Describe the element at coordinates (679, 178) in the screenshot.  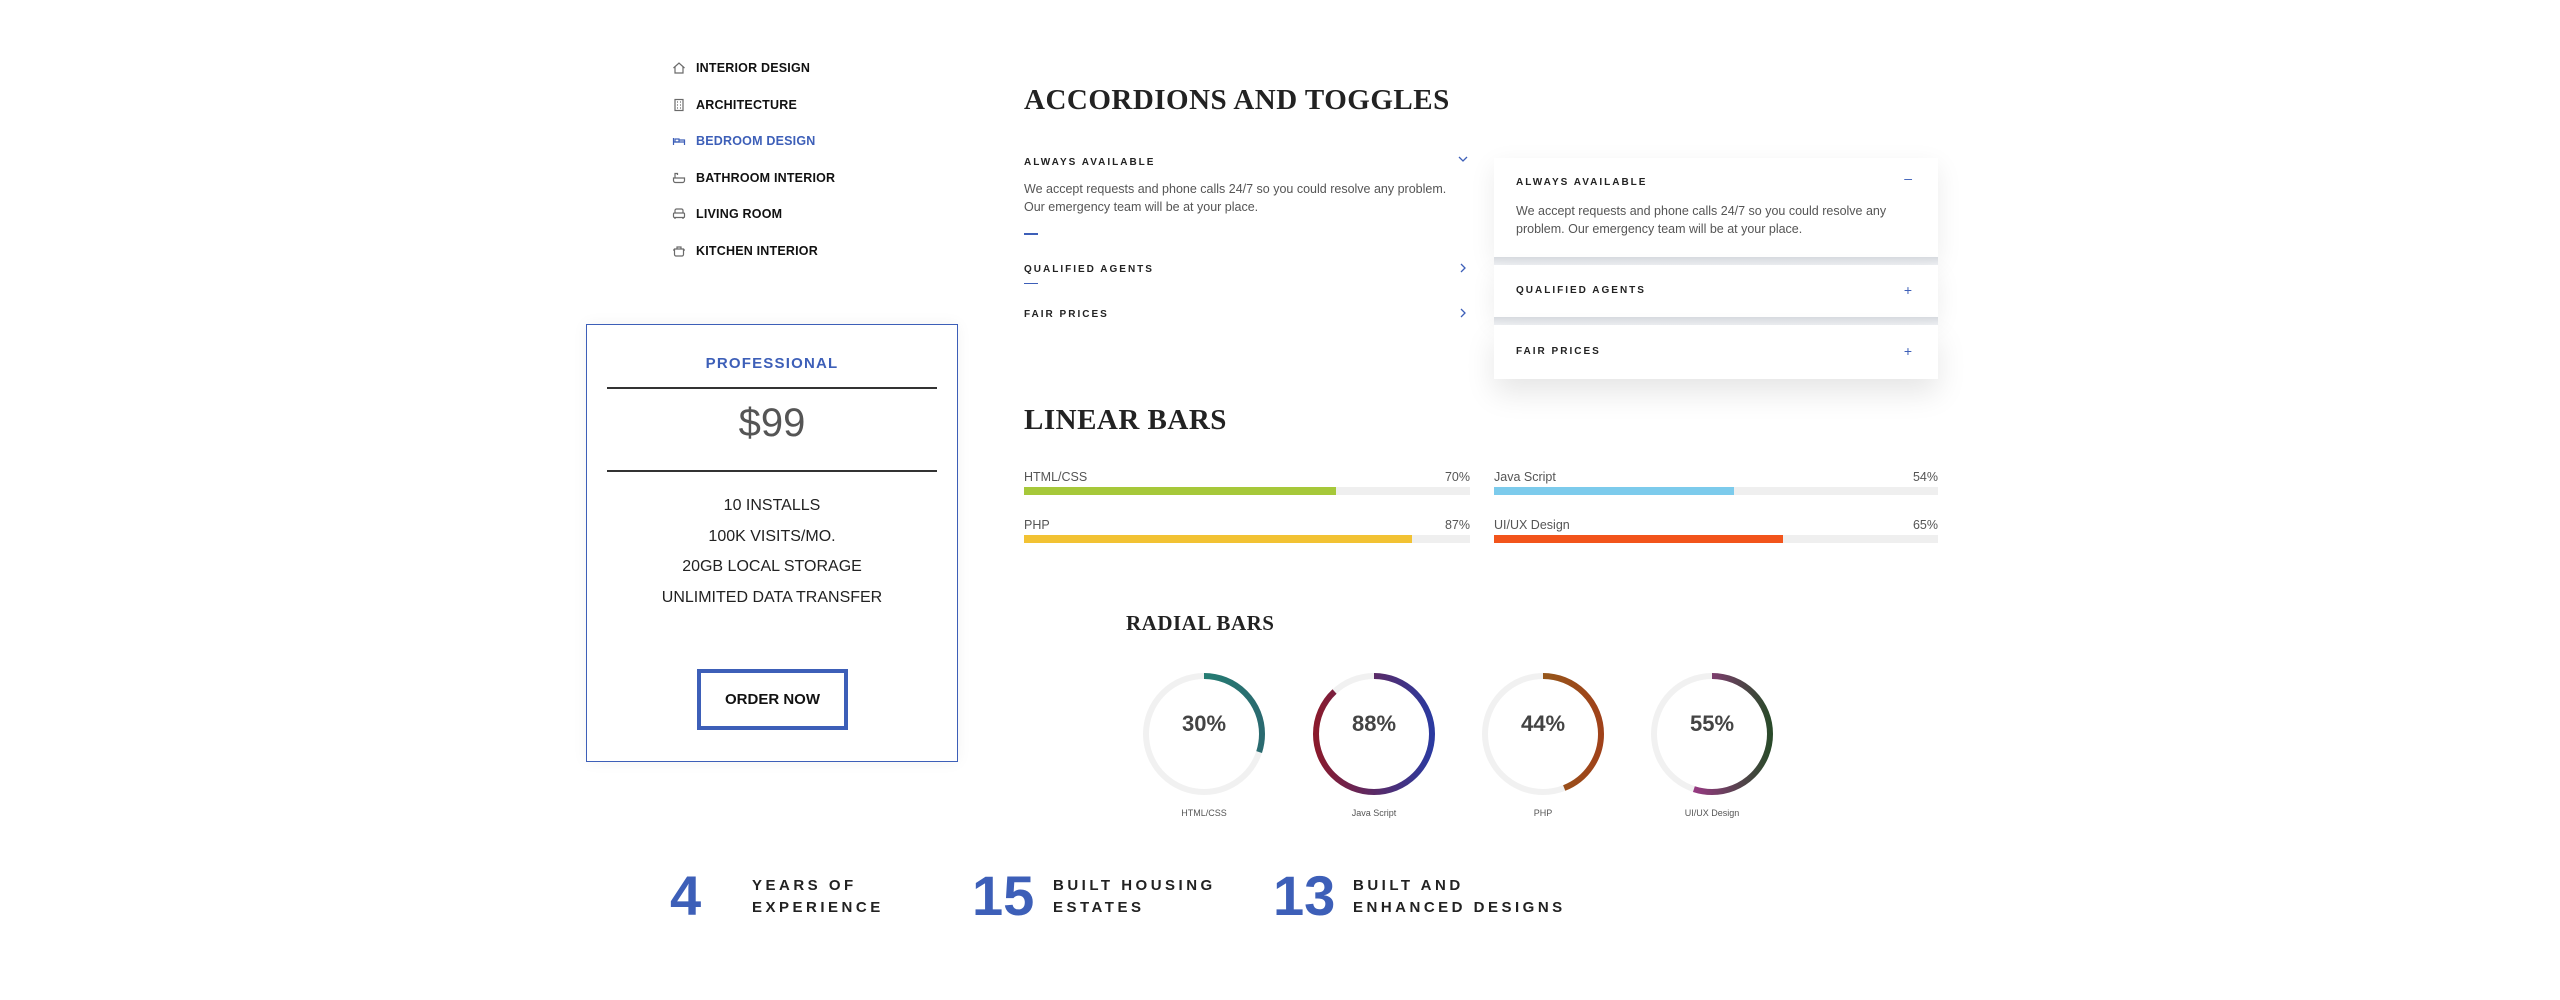
I see `bath-icon` at that location.